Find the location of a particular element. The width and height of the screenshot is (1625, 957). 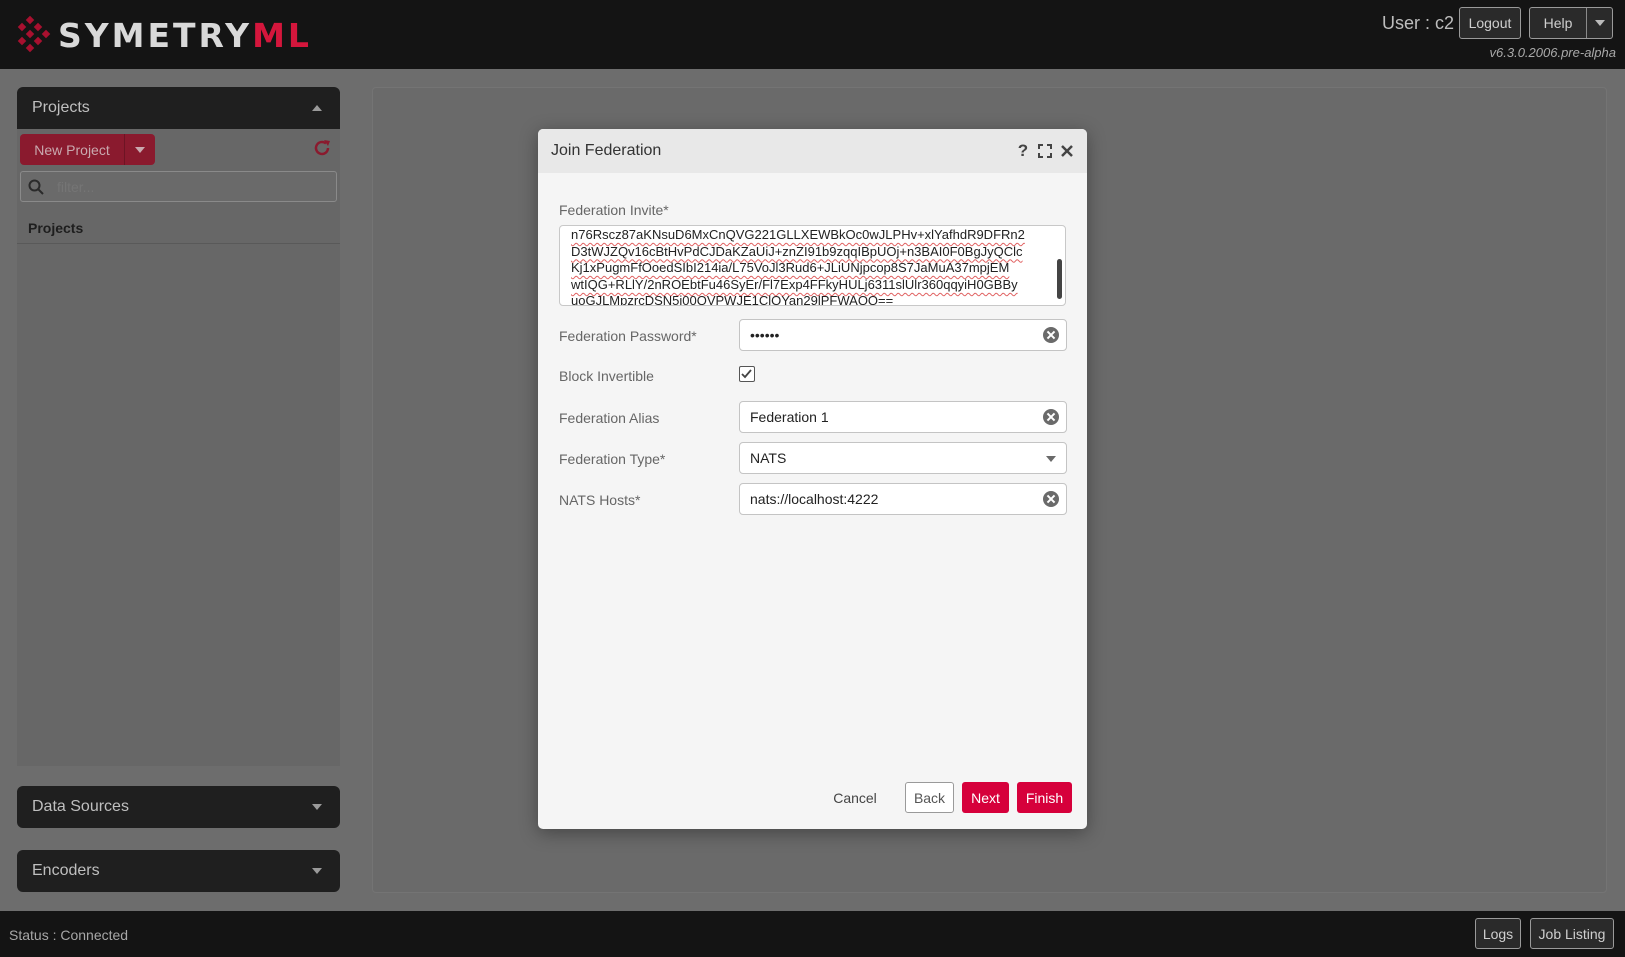

nats-hosts-input: nats://localhost:4222 is located at coordinates (903, 499).